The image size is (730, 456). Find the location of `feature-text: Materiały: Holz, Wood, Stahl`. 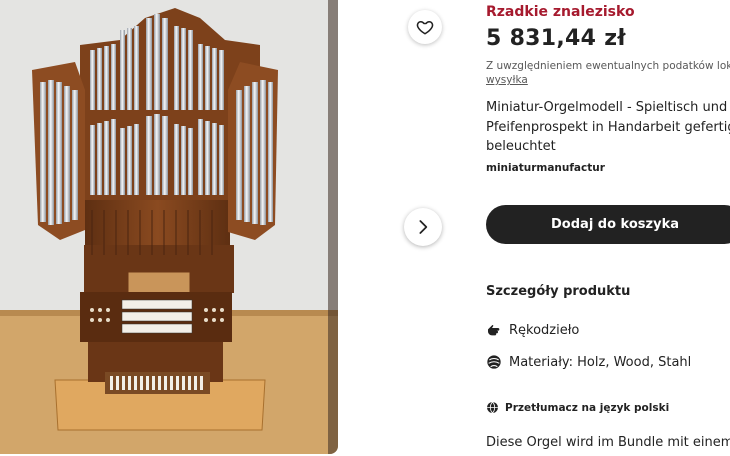

feature-text: Materiały: Holz, Wood, Stahl is located at coordinates (600, 362).